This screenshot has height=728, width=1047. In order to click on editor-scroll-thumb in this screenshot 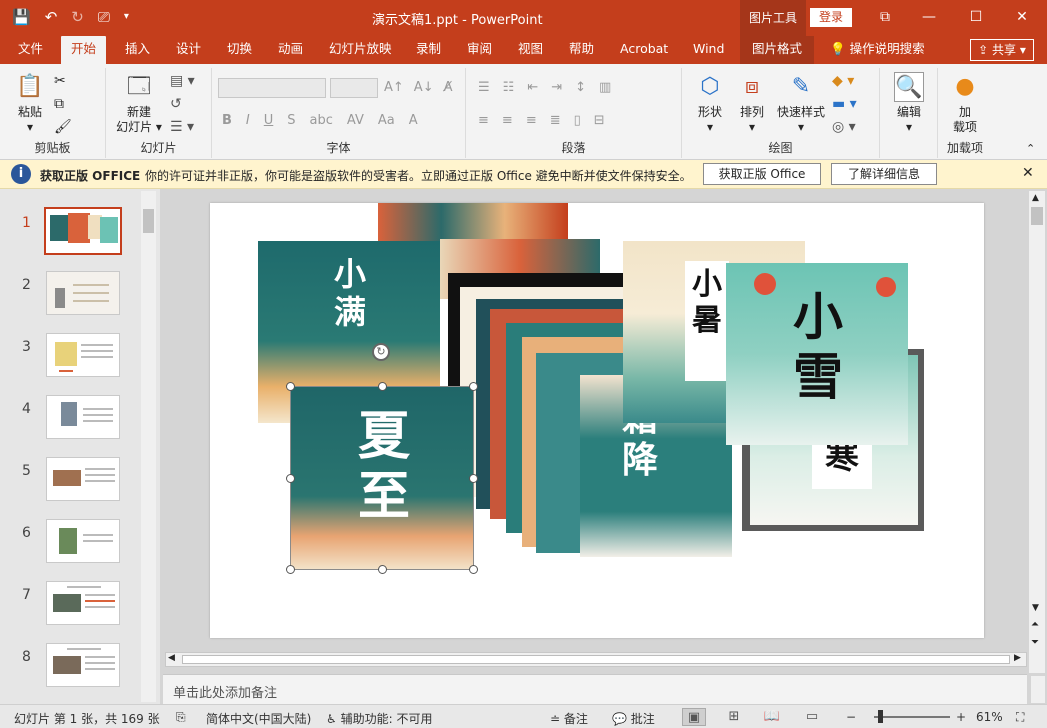, I will do `click(1037, 216)`.